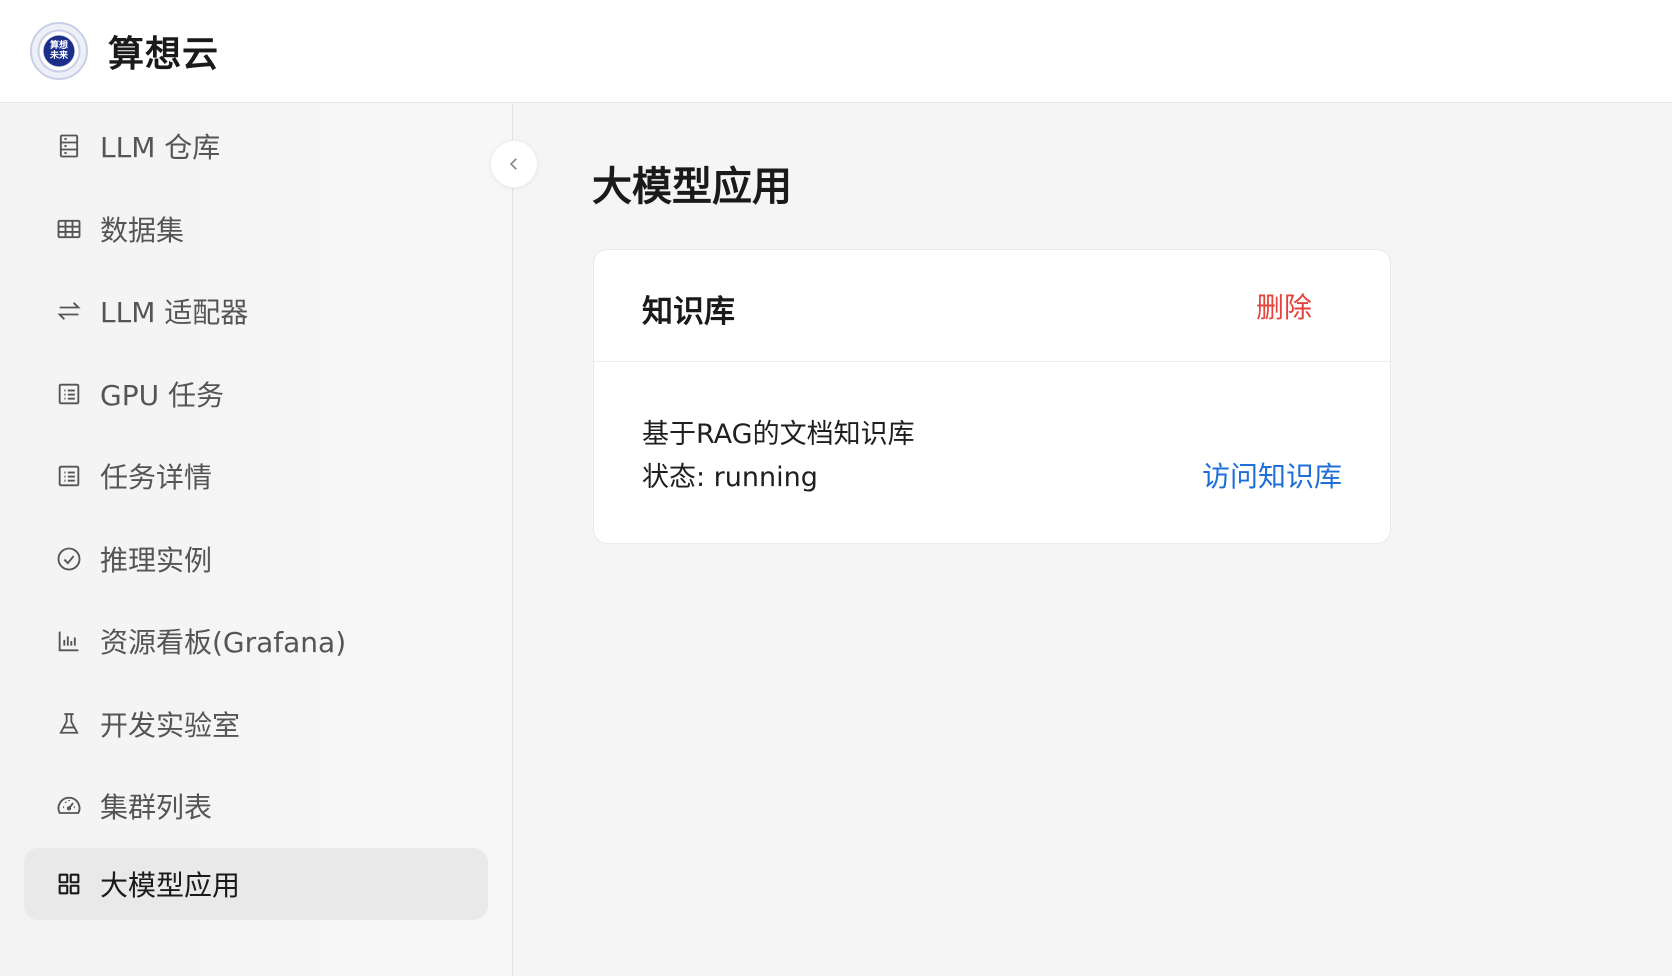  Describe the element at coordinates (69, 559) in the screenshot. I see `check-circle-icon` at that location.